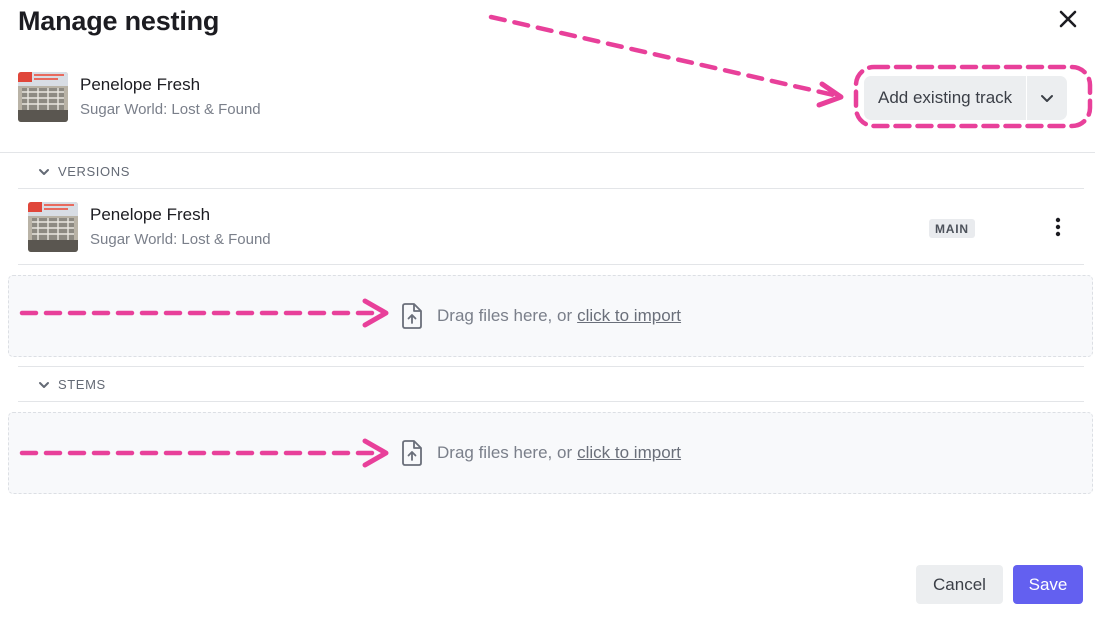  I want to click on annotation-arrow, so click(664, 56).